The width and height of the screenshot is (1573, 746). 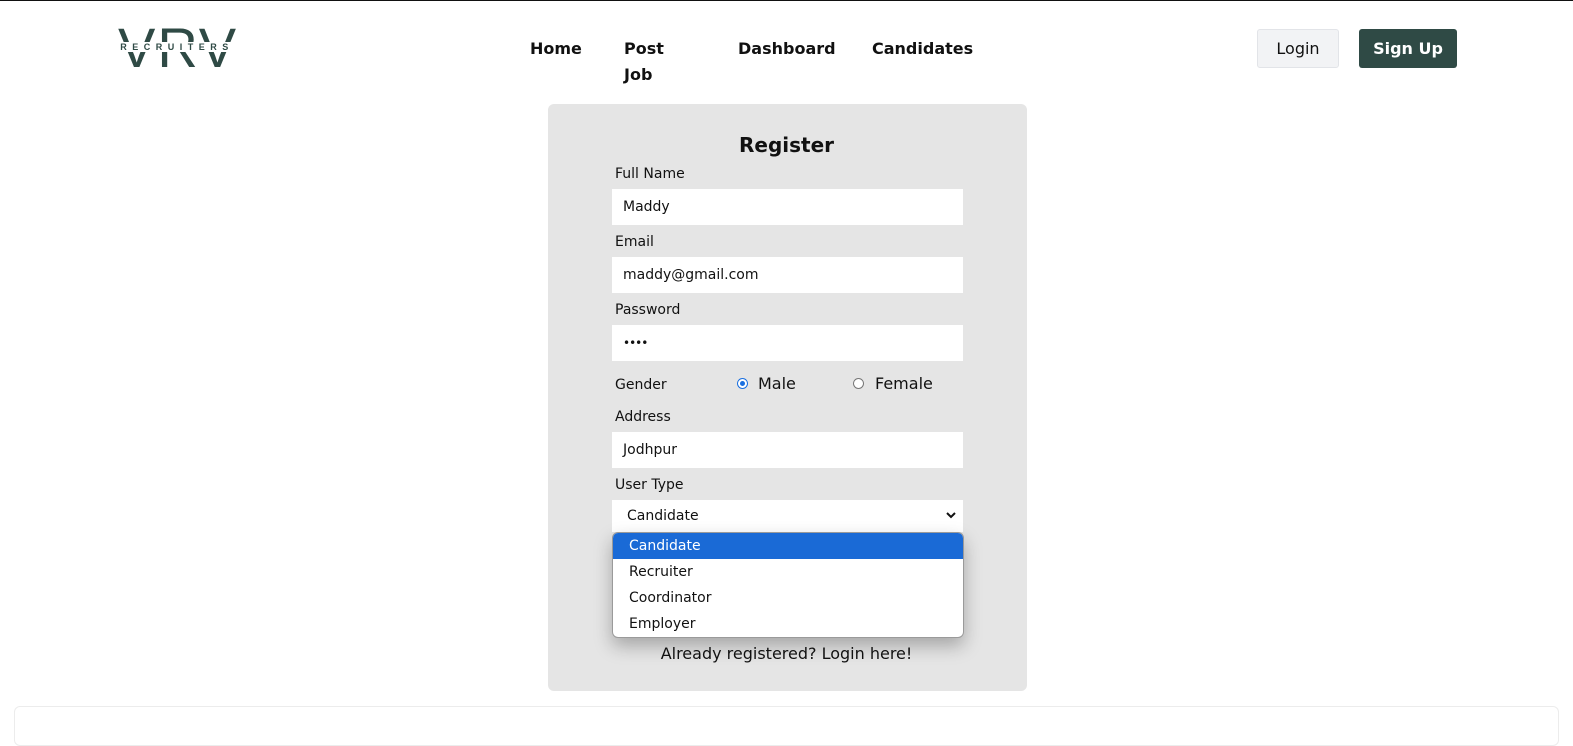 I want to click on chevron-down-icon, so click(x=951, y=515).